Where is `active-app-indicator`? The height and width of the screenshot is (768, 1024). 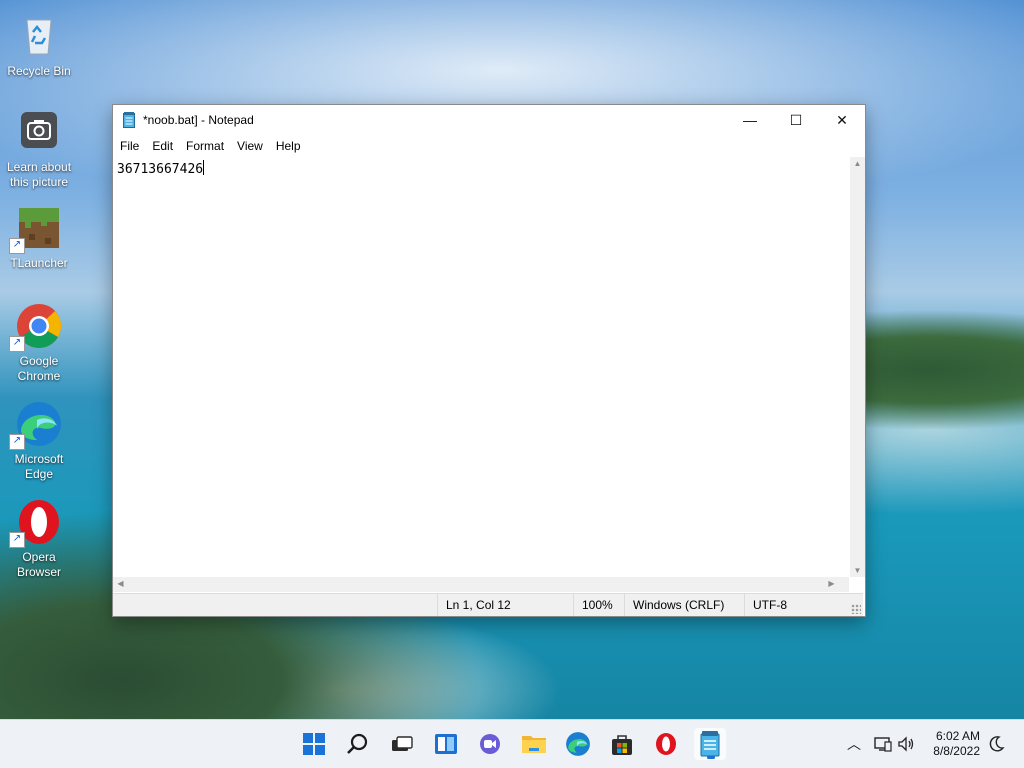 active-app-indicator is located at coordinates (711, 757).